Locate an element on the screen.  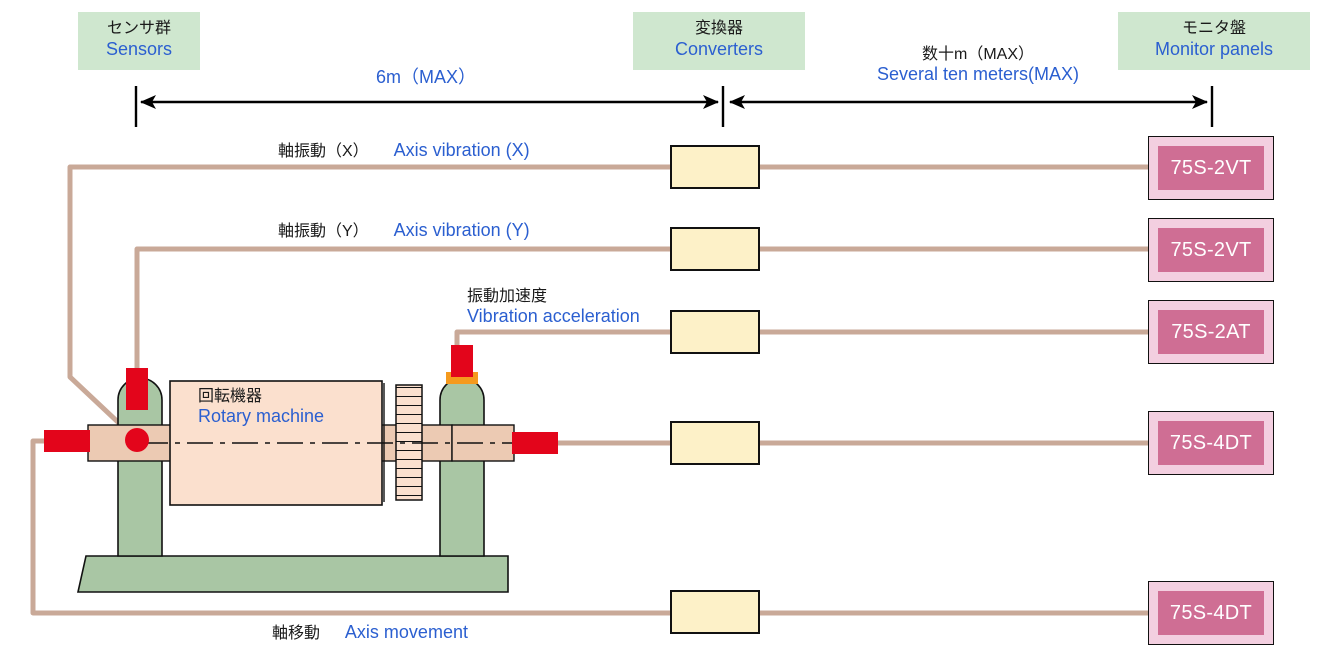
monitor-panel-axis-vibration-y: 75S-2VT is located at coordinates (1211, 250).